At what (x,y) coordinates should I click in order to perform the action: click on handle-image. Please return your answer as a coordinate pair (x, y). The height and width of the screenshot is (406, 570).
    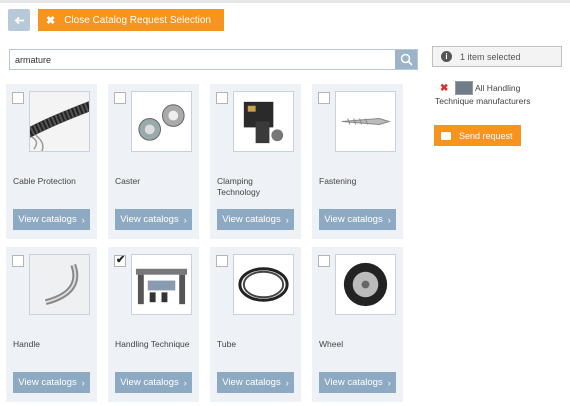
    Looking at the image, I should click on (59, 284).